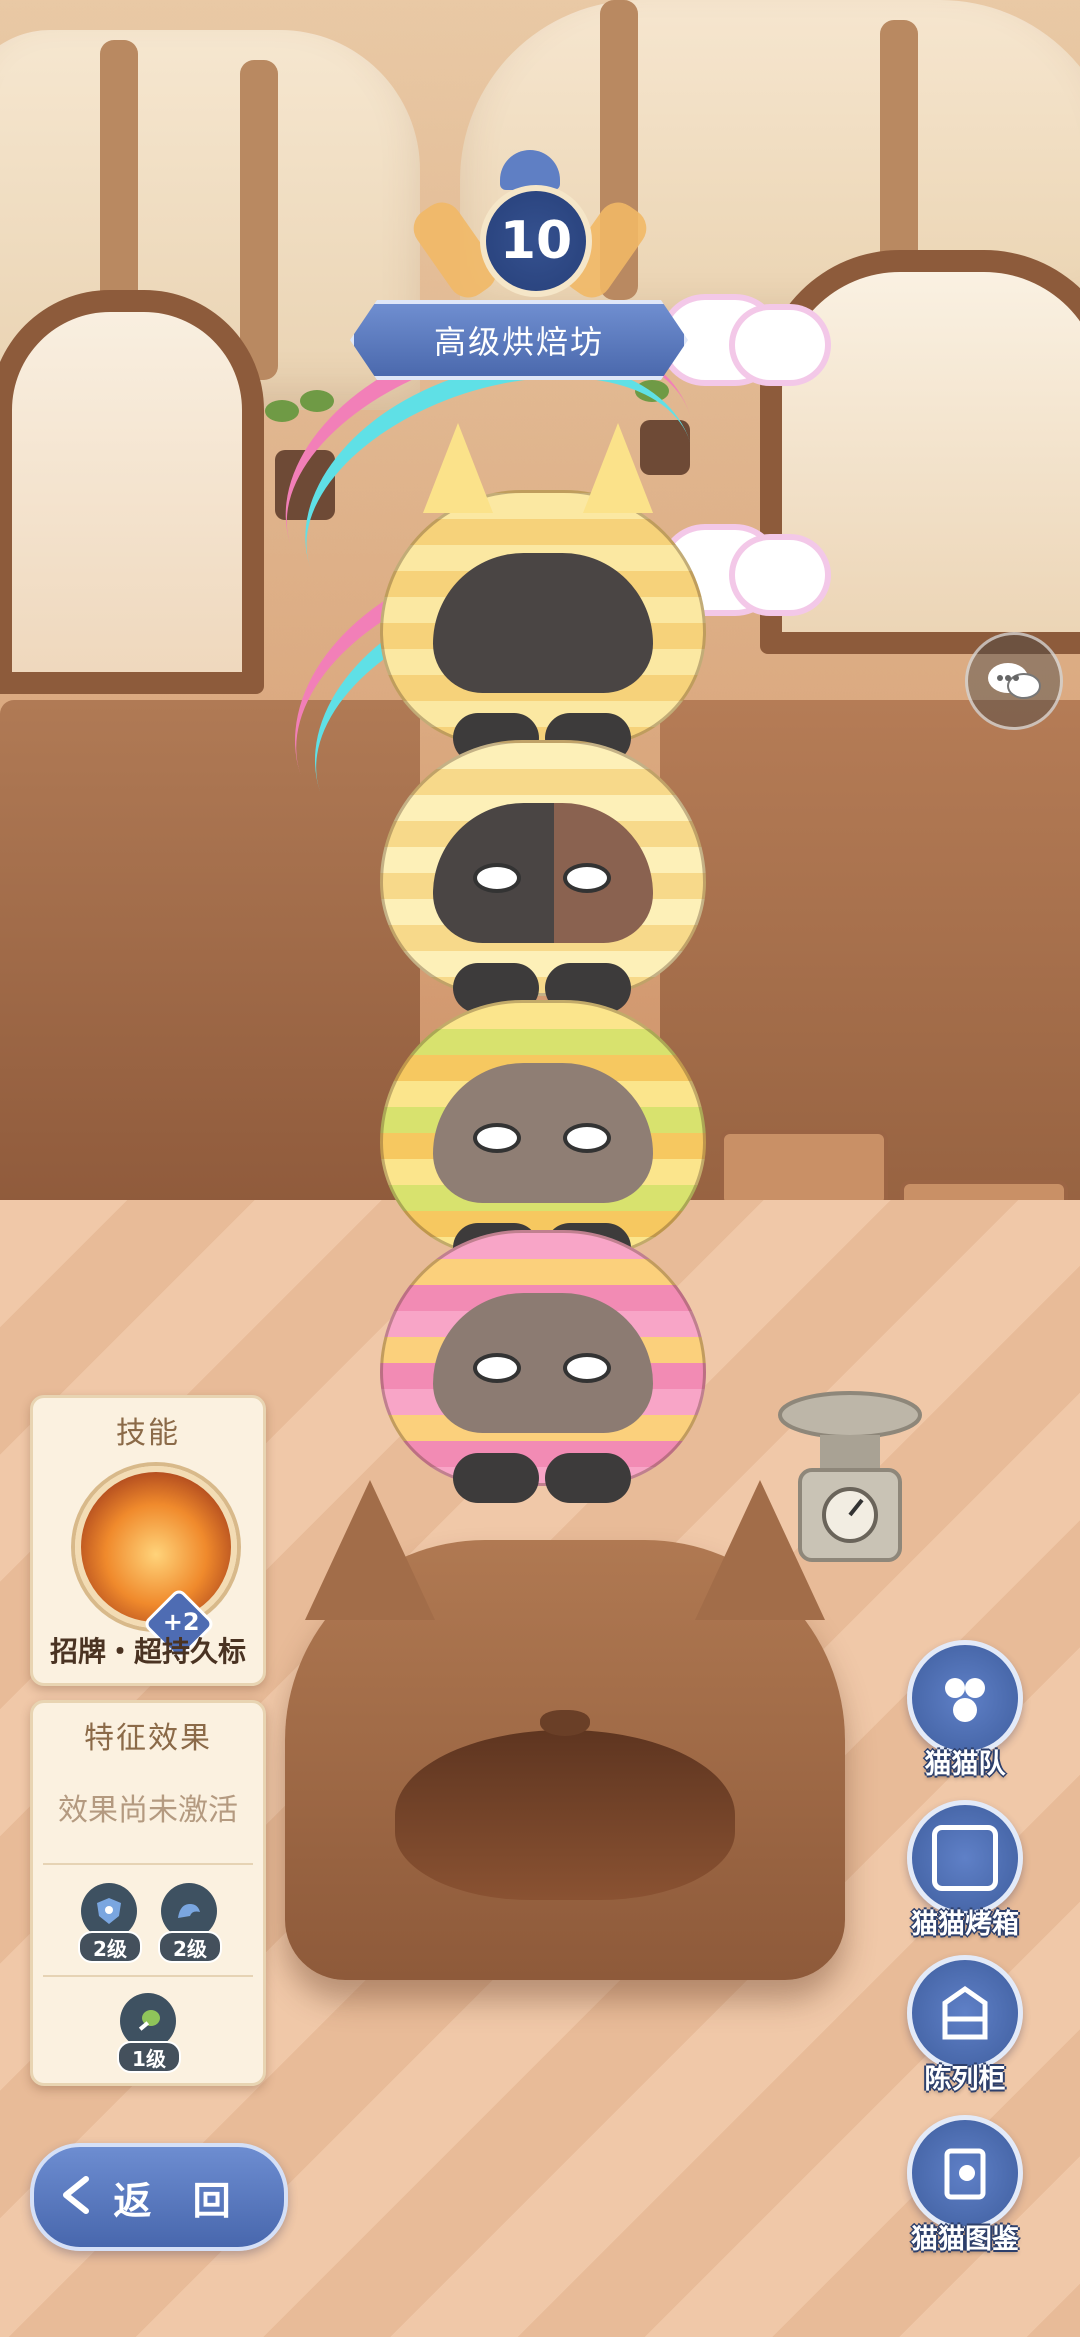 The height and width of the screenshot is (2337, 1080). I want to click on skill-panel: 技能 +2 招牌・超持久标, so click(148, 1540).